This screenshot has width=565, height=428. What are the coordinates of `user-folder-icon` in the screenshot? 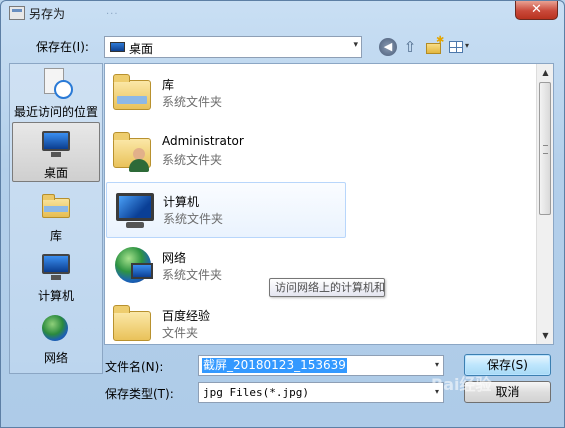 It's located at (133, 152).